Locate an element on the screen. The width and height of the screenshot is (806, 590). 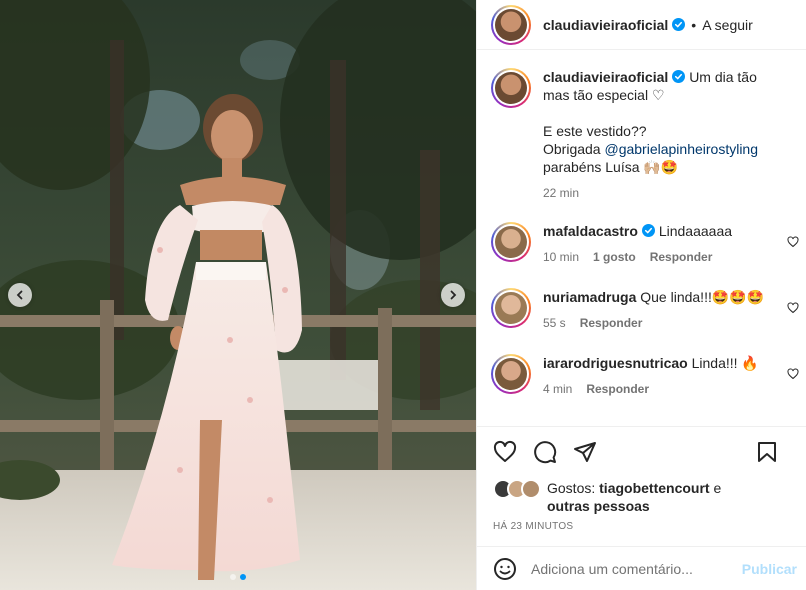
emoji-smiley-icon is located at coordinates (505, 568).